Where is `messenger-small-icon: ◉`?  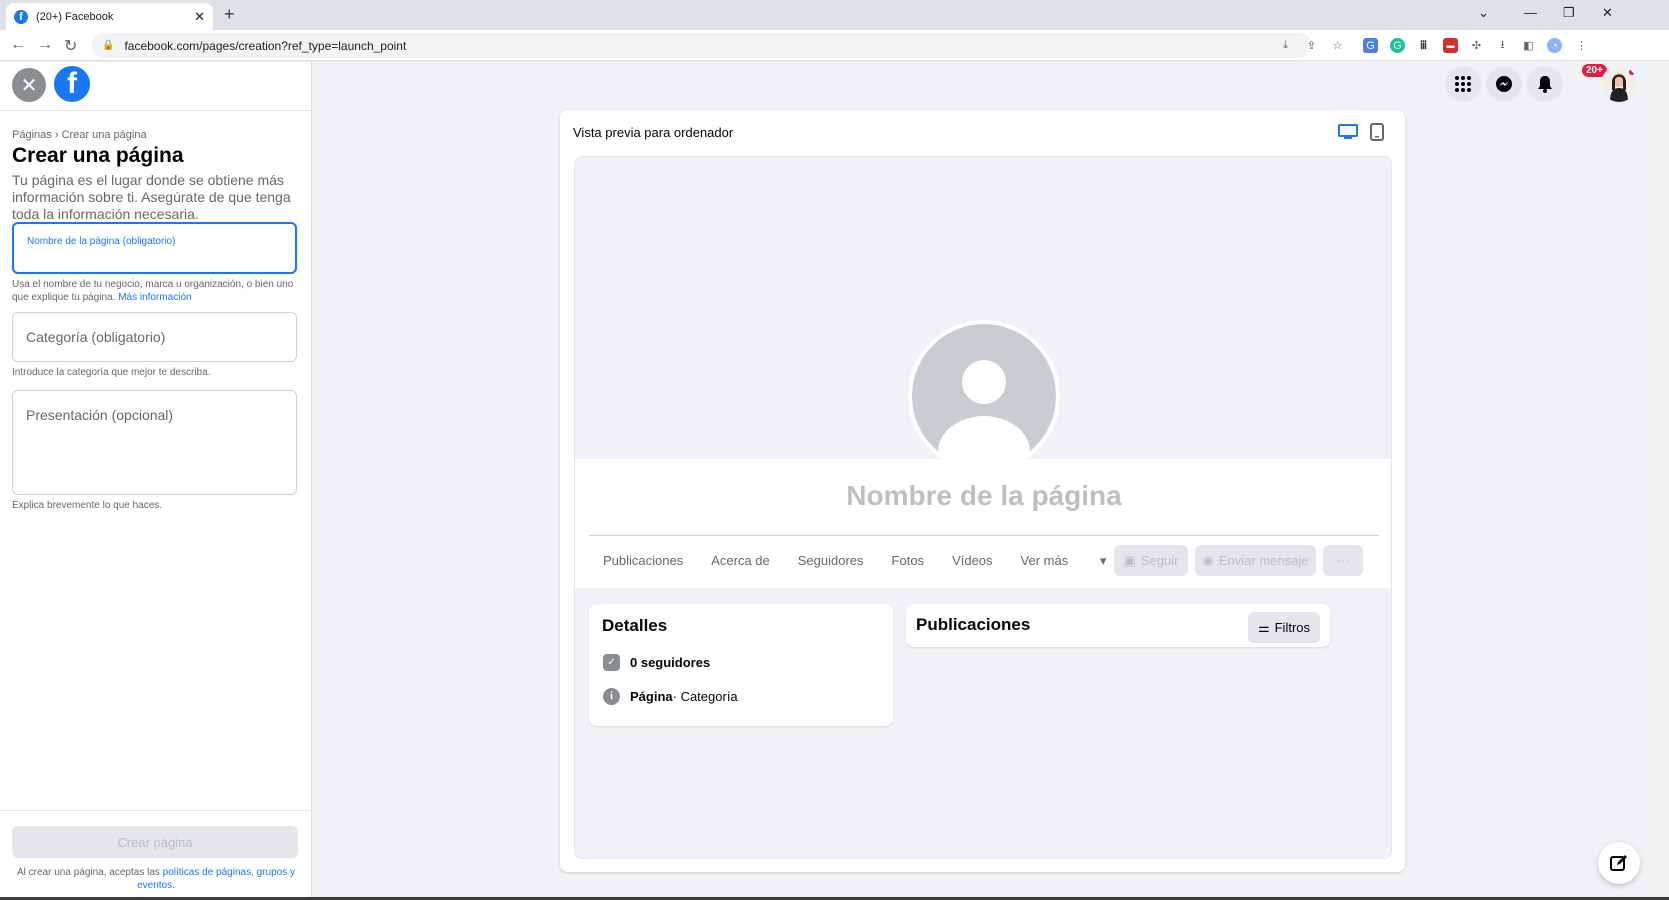 messenger-small-icon: ◉ is located at coordinates (1208, 560).